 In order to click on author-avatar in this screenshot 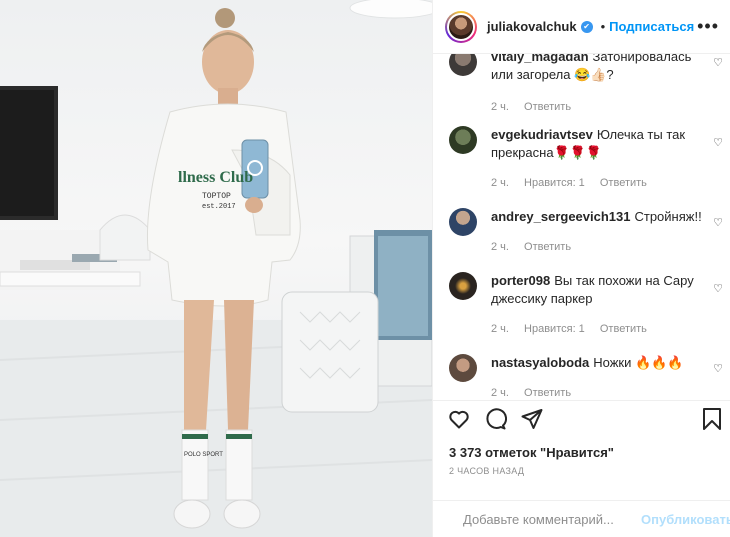, I will do `click(461, 26)`.